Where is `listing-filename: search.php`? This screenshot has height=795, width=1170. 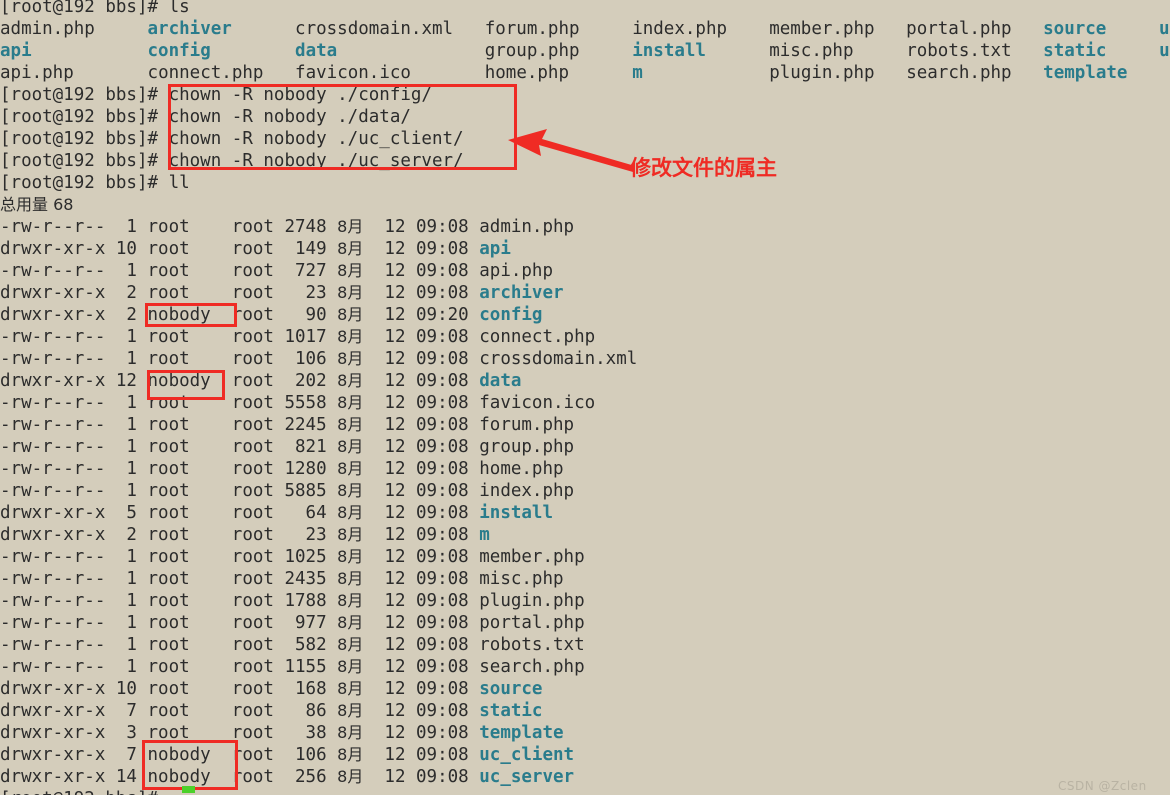 listing-filename: search.php is located at coordinates (532, 667).